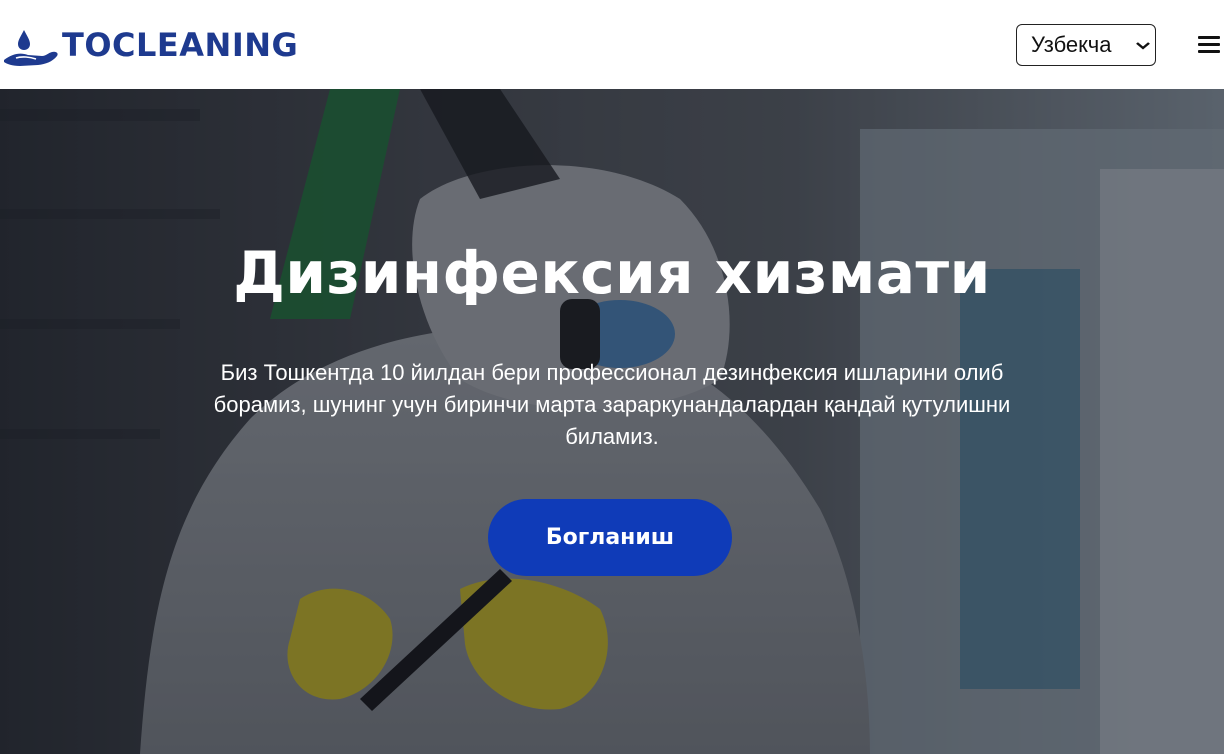 This screenshot has width=1224, height=754. I want to click on header-controls: Узбекча, so click(1120, 44).